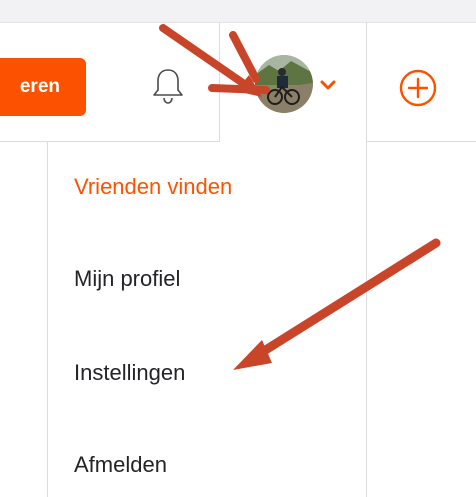 The height and width of the screenshot is (497, 476). What do you see at coordinates (284, 84) in the screenshot?
I see `avatar` at bounding box center [284, 84].